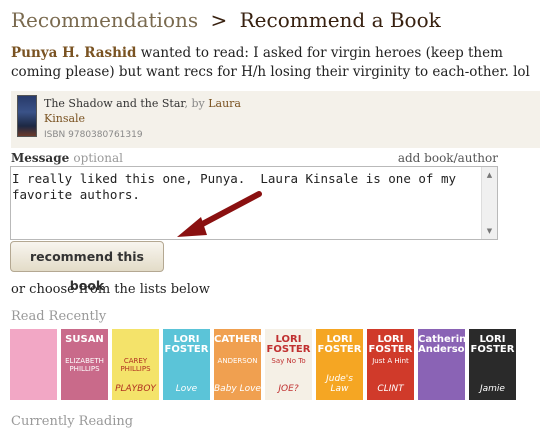 This screenshot has height=429, width=540. I want to click on breadcrumb: Recommendations > Recommend a Book, so click(226, 20).